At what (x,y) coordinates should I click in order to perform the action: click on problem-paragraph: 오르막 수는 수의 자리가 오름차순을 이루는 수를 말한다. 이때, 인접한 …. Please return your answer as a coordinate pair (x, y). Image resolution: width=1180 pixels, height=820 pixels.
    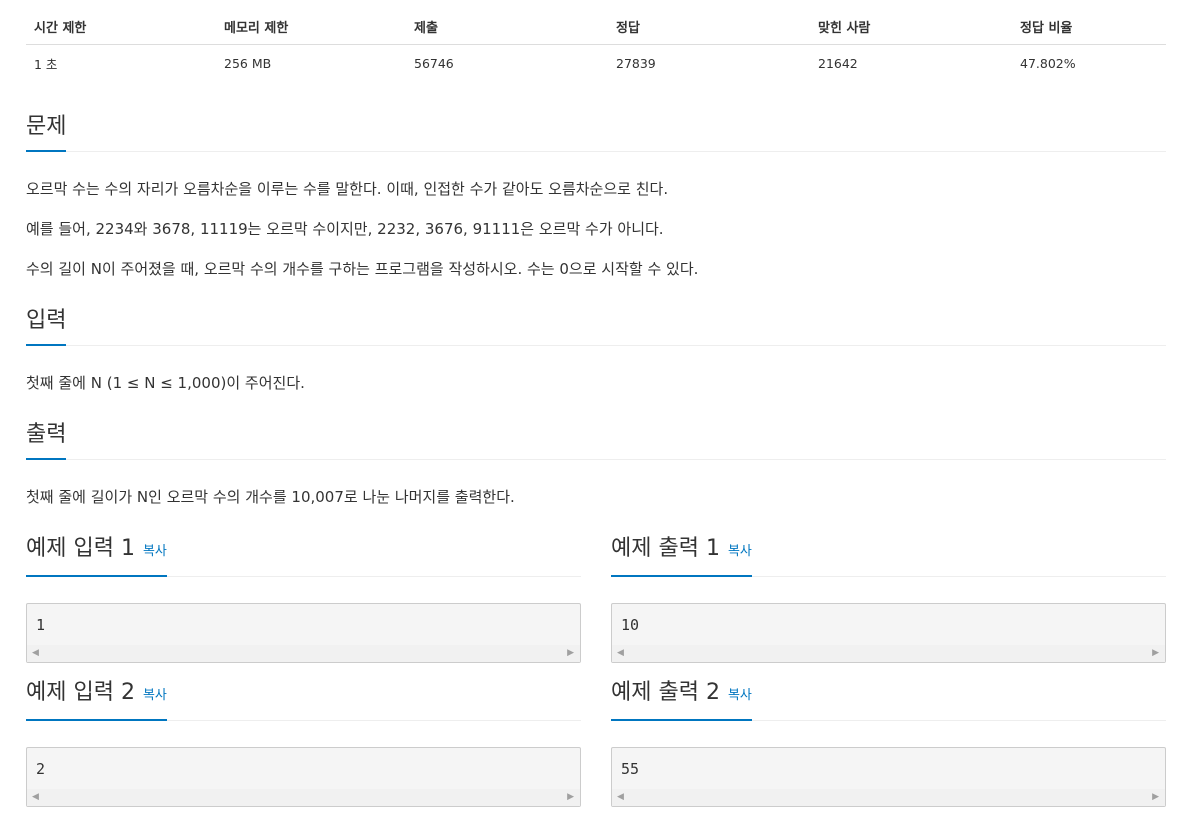
    Looking at the image, I should click on (347, 189).